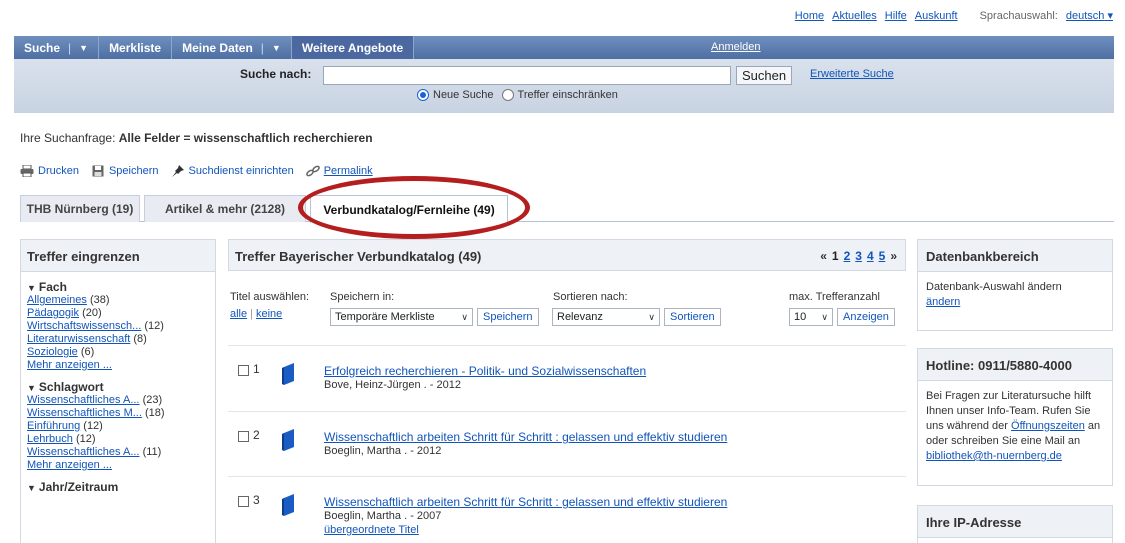 The height and width of the screenshot is (543, 1125). What do you see at coordinates (835, 256) in the screenshot?
I see `pager-page: 1` at bounding box center [835, 256].